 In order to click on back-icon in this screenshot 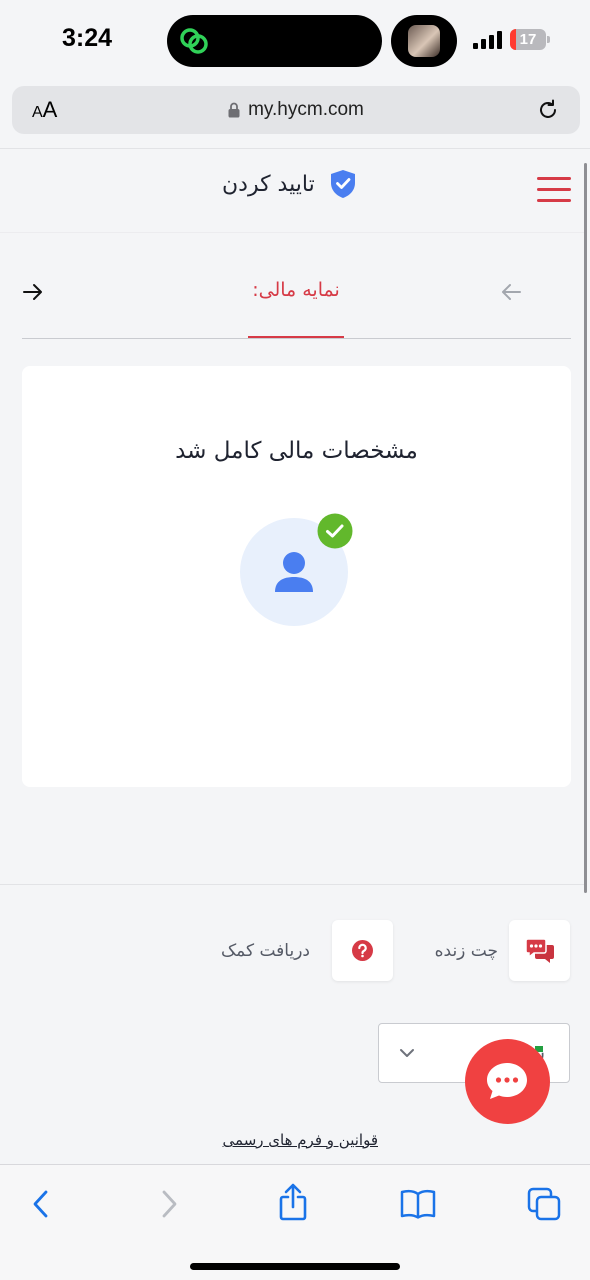, I will do `click(41, 1204)`.